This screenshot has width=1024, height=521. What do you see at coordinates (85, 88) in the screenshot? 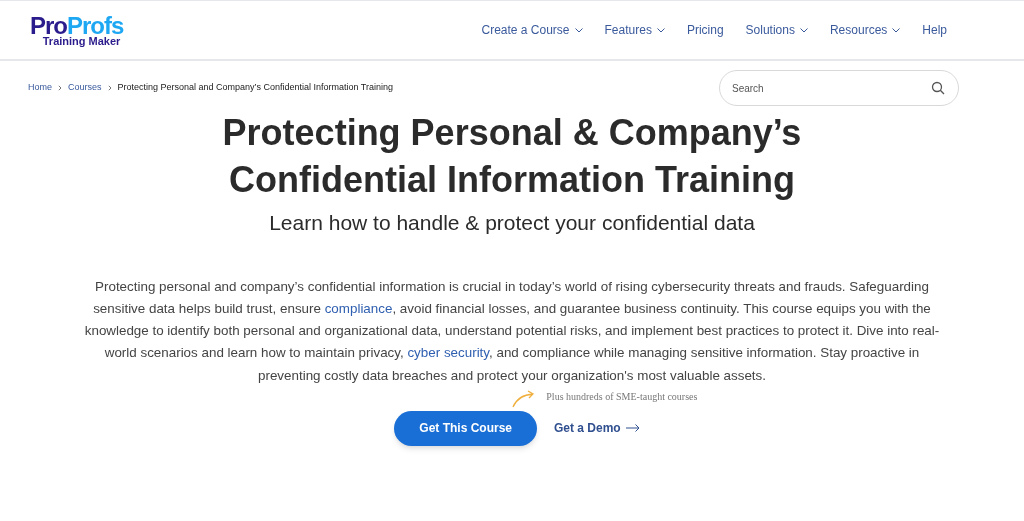
I see `breadcrumb-link: Courses` at bounding box center [85, 88].